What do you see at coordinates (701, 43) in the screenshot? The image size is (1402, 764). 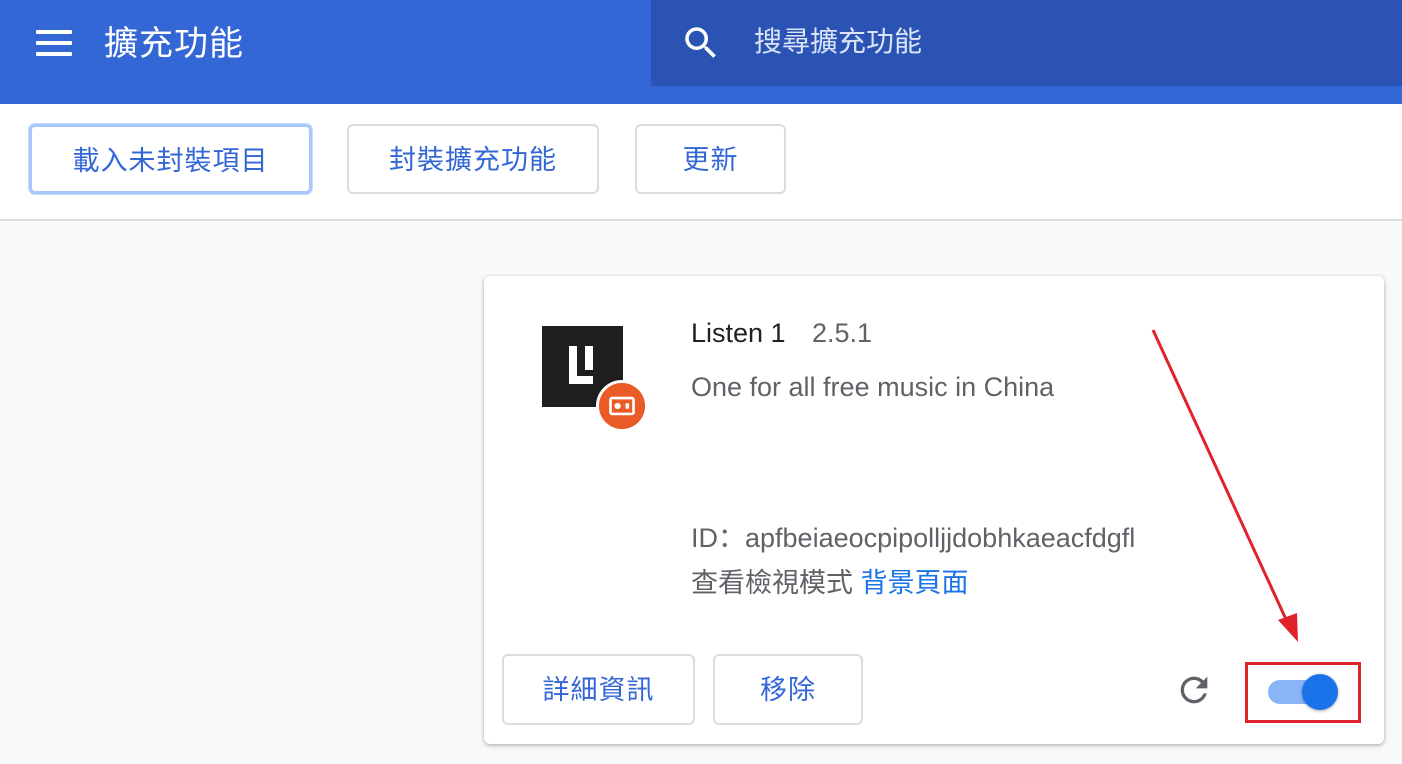 I see `search-icon` at bounding box center [701, 43].